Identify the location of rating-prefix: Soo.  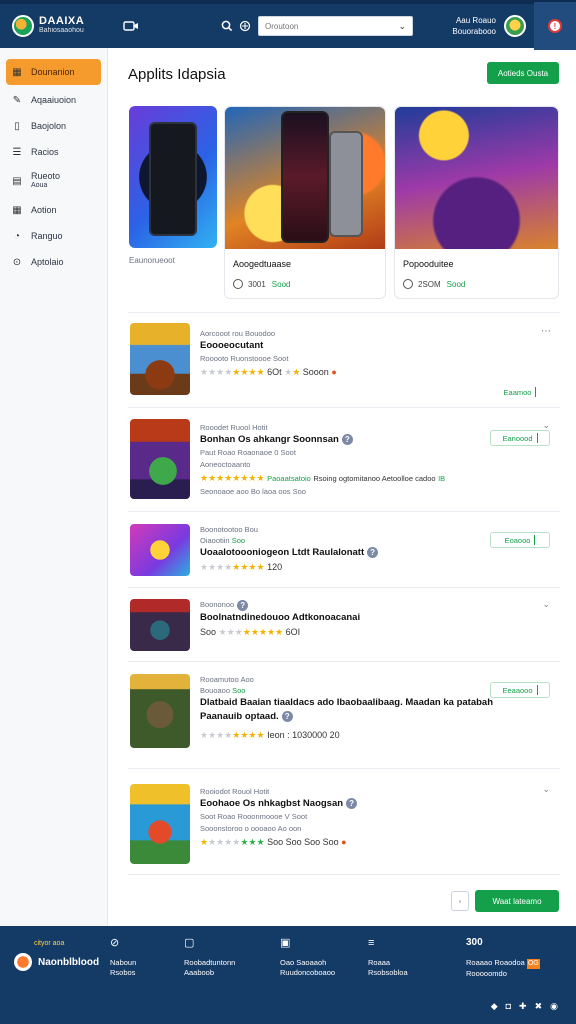
(208, 631).